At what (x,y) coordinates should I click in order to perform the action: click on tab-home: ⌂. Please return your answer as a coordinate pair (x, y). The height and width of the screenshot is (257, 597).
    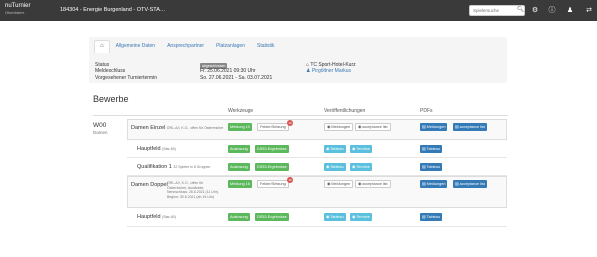
    Looking at the image, I should click on (102, 46).